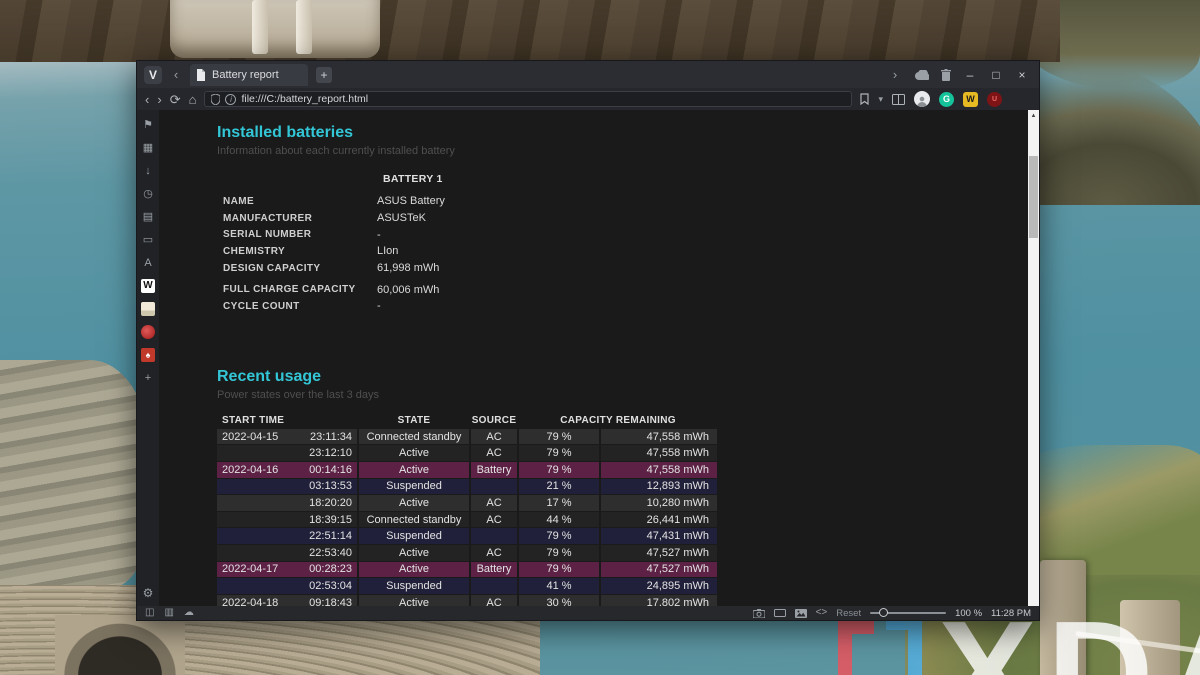 The image size is (1200, 675). What do you see at coordinates (622, 268) in the screenshot?
I see `battery-info-row: DESIGN CAPACITY 61,998 mWh` at bounding box center [622, 268].